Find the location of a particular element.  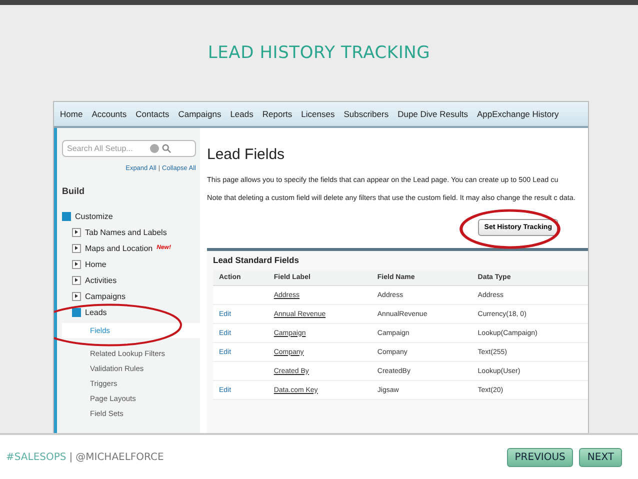

section-heading: Build is located at coordinates (74, 191).